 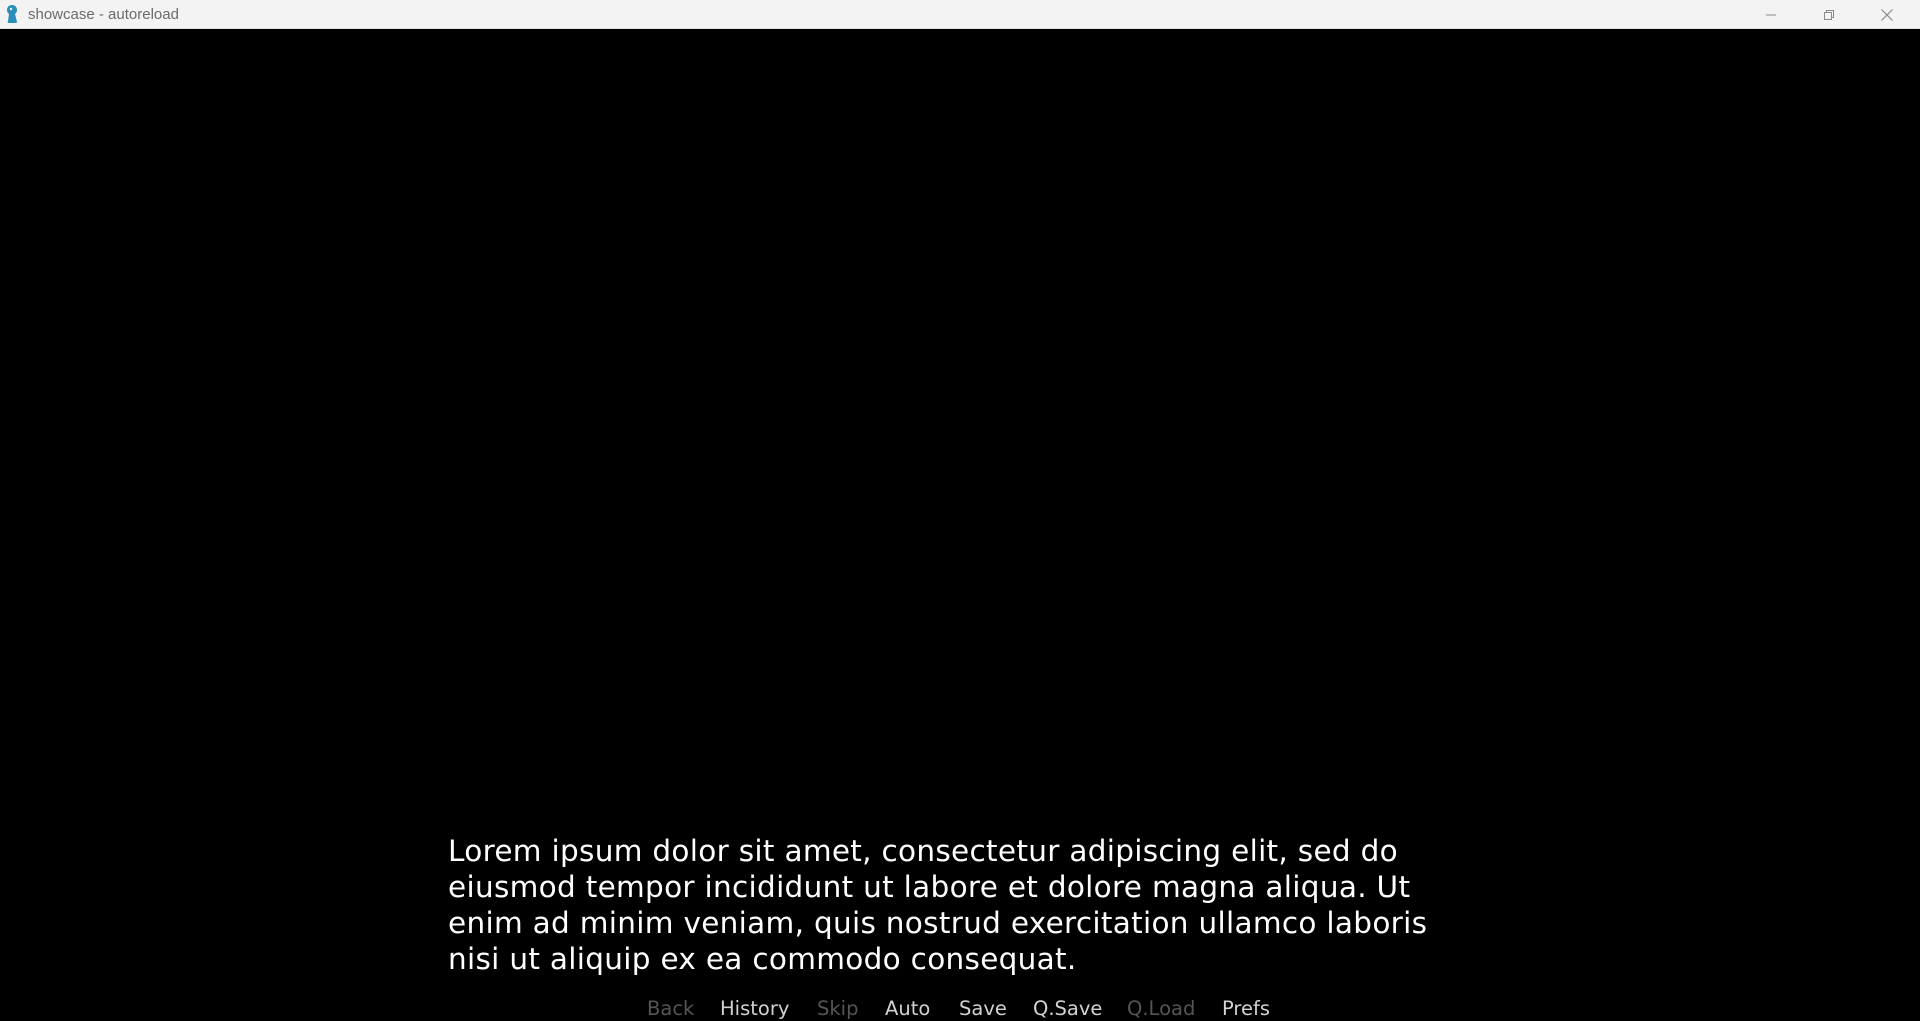 What do you see at coordinates (1067, 1008) in the screenshot?
I see `quick-menu-qsave: Q.Save` at bounding box center [1067, 1008].